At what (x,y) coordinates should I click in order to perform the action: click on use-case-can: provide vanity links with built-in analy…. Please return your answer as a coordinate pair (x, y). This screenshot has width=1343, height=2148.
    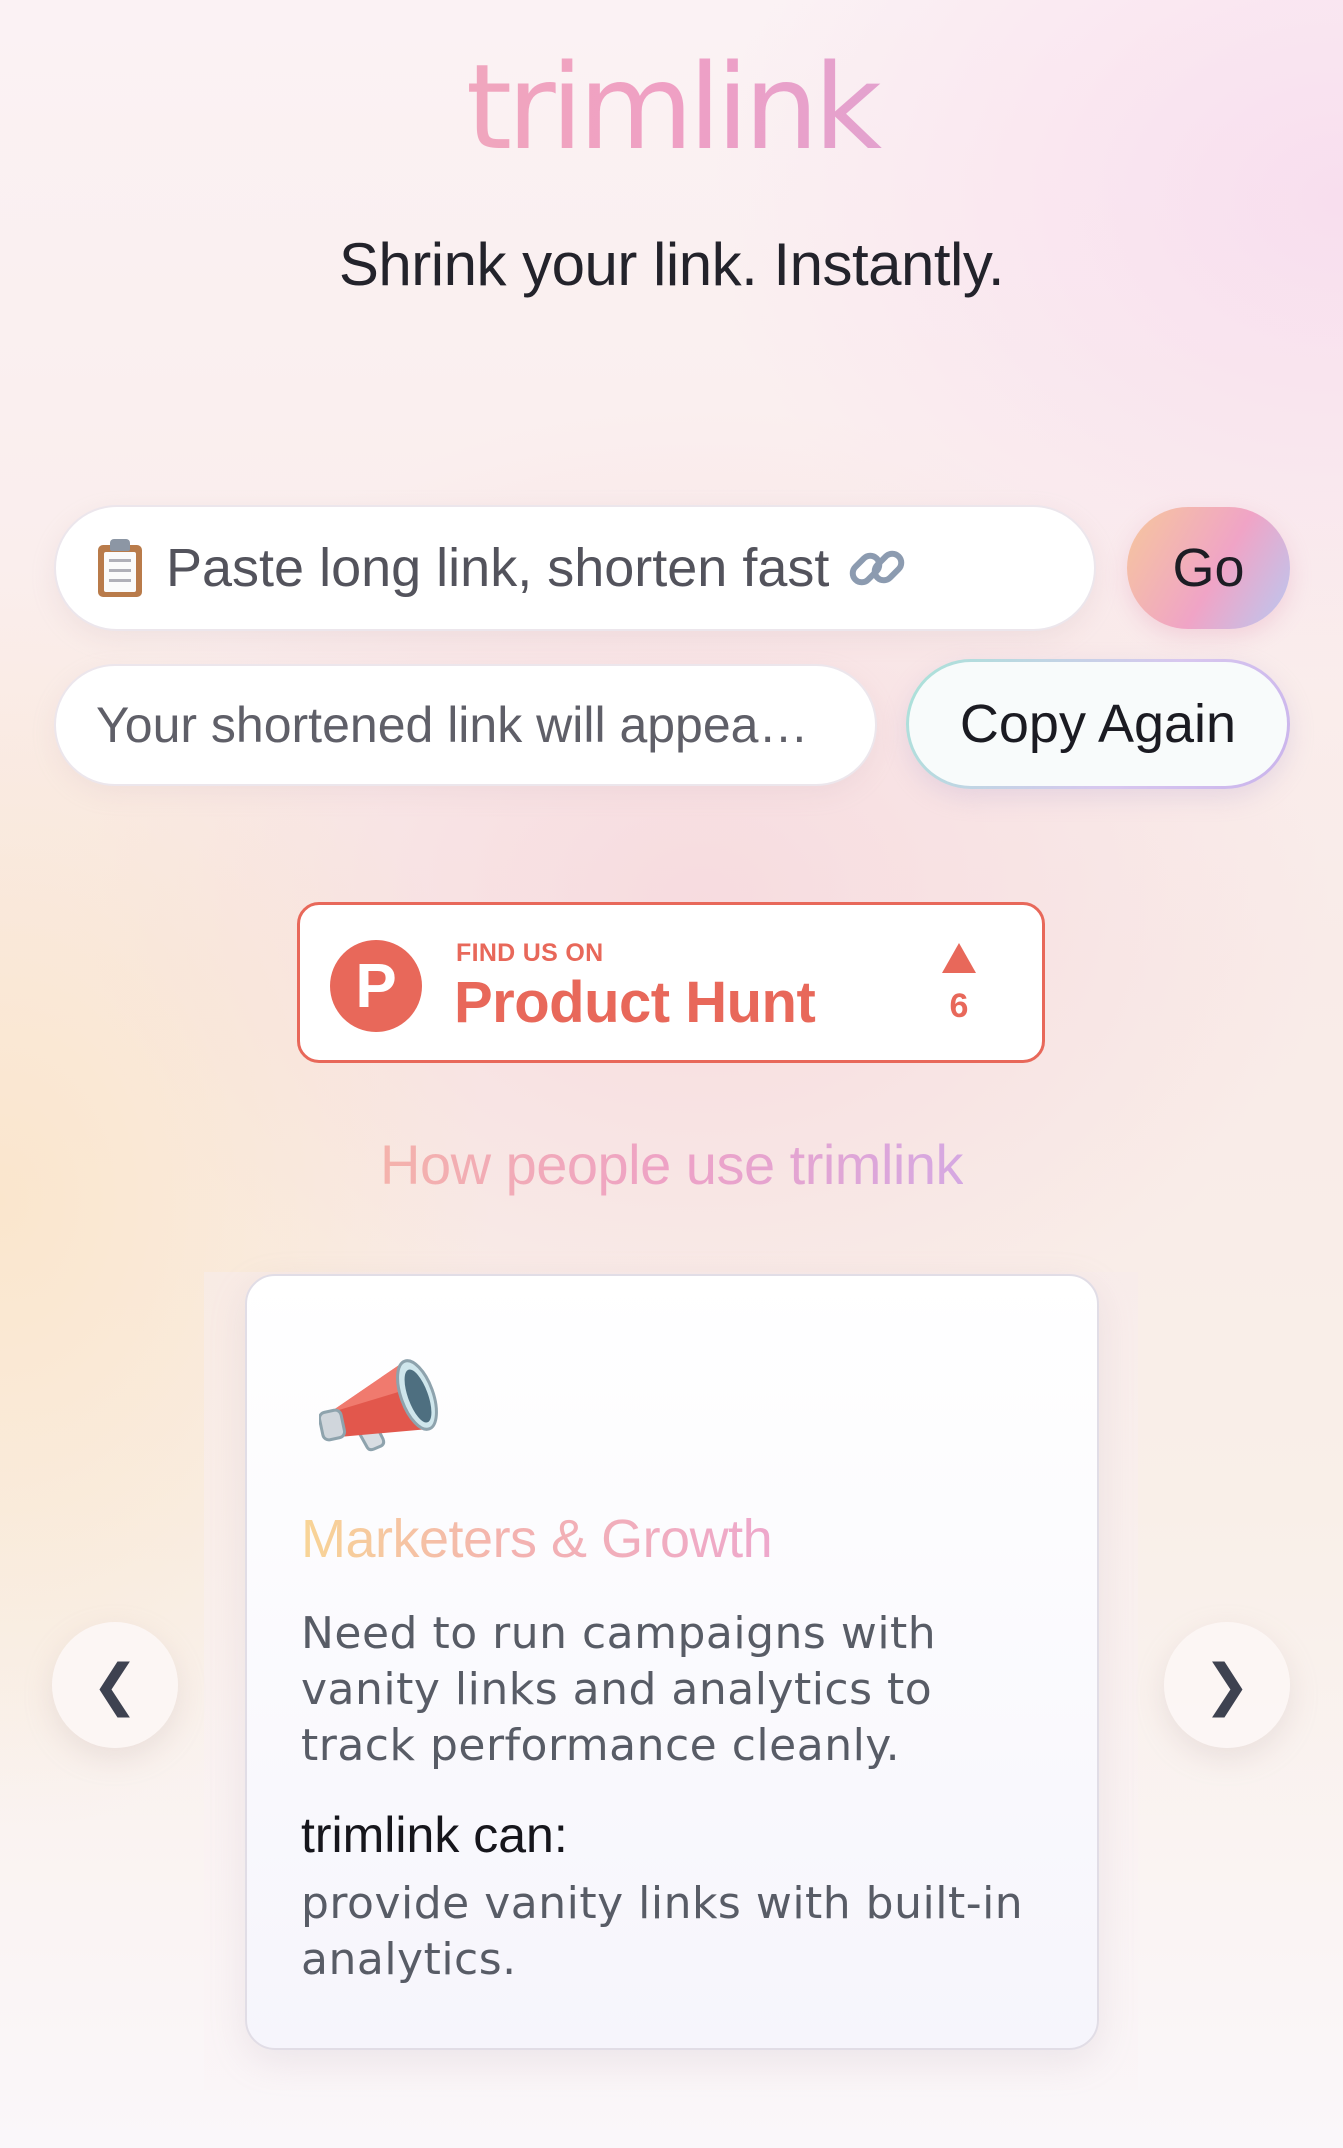
    Looking at the image, I should click on (662, 1931).